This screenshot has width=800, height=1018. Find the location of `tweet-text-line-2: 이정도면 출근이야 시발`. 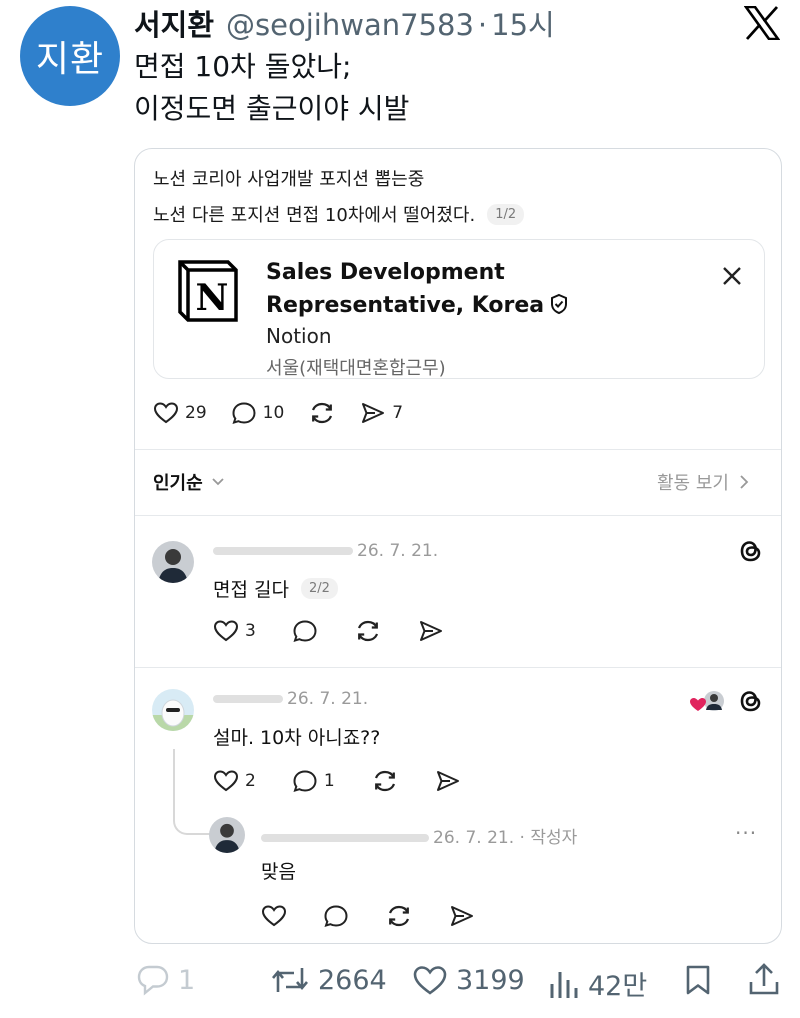

tweet-text-line-2: 이정도면 출근이야 시발 is located at coordinates (272, 108).